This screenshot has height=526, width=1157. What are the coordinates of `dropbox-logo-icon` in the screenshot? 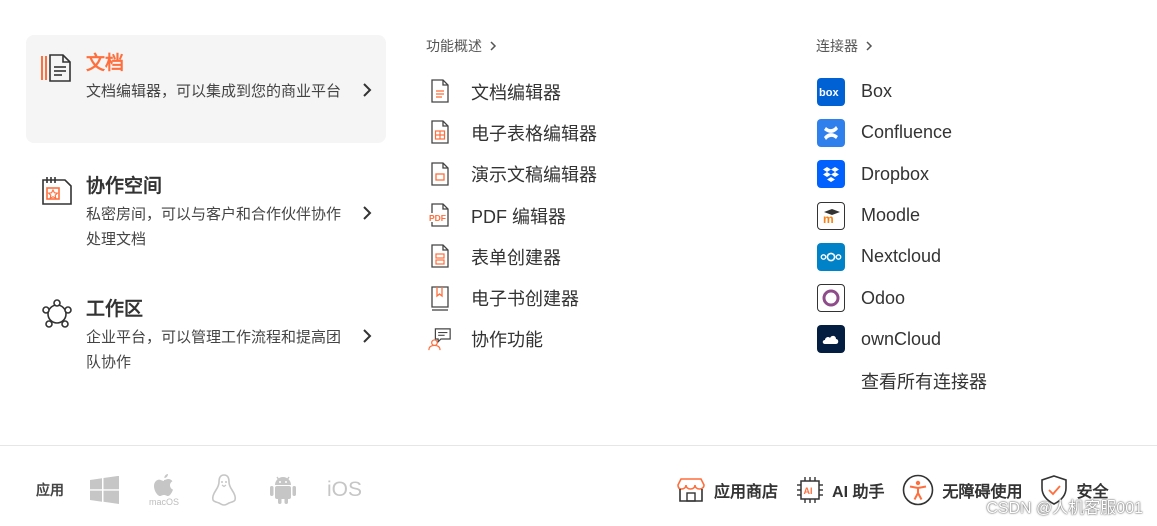 It's located at (831, 174).